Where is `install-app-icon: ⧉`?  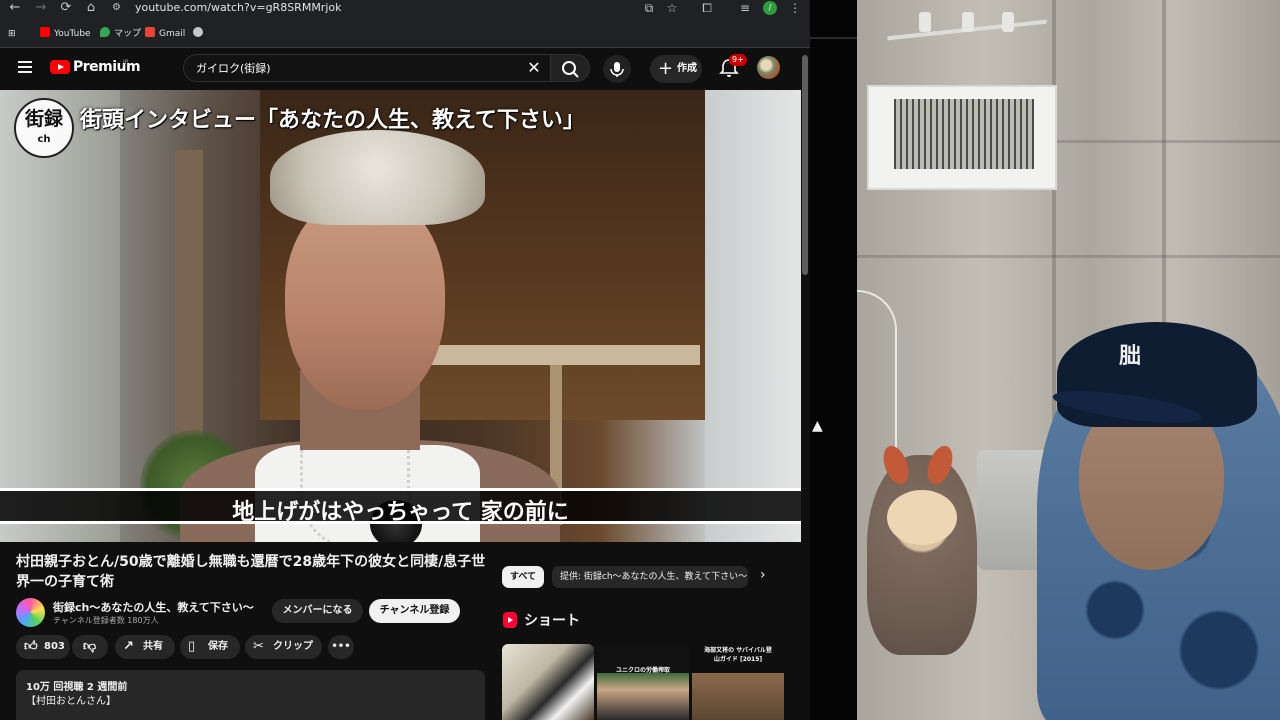
install-app-icon: ⧉ is located at coordinates (649, 8).